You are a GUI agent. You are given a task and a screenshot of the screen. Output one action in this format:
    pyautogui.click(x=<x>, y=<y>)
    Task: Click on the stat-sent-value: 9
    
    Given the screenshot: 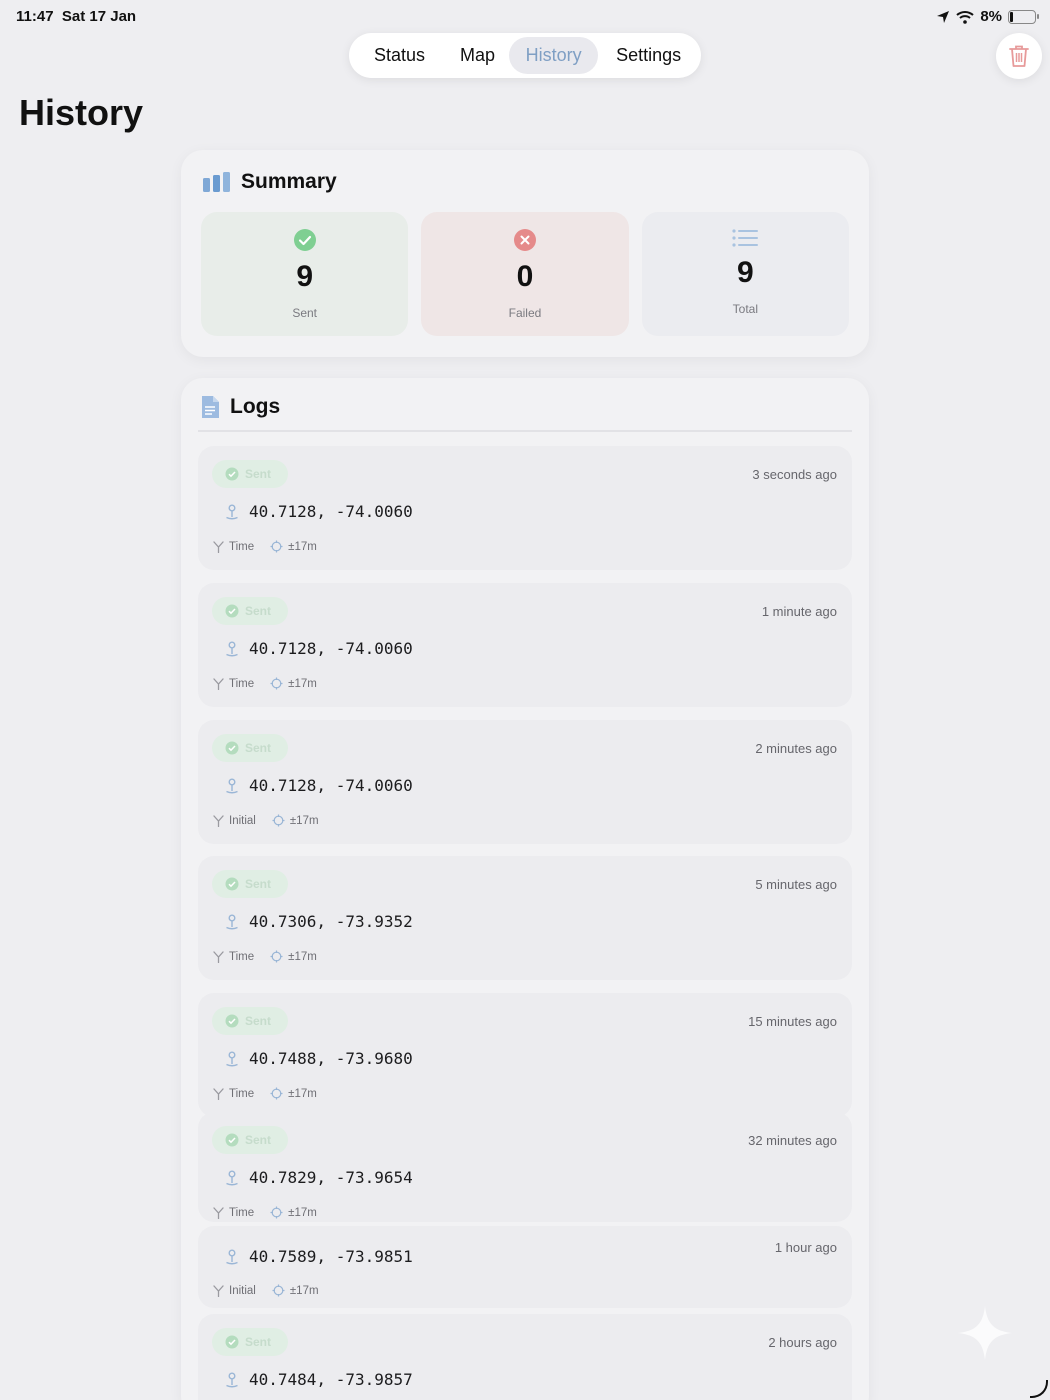 What is the action you would take?
    pyautogui.click(x=304, y=276)
    